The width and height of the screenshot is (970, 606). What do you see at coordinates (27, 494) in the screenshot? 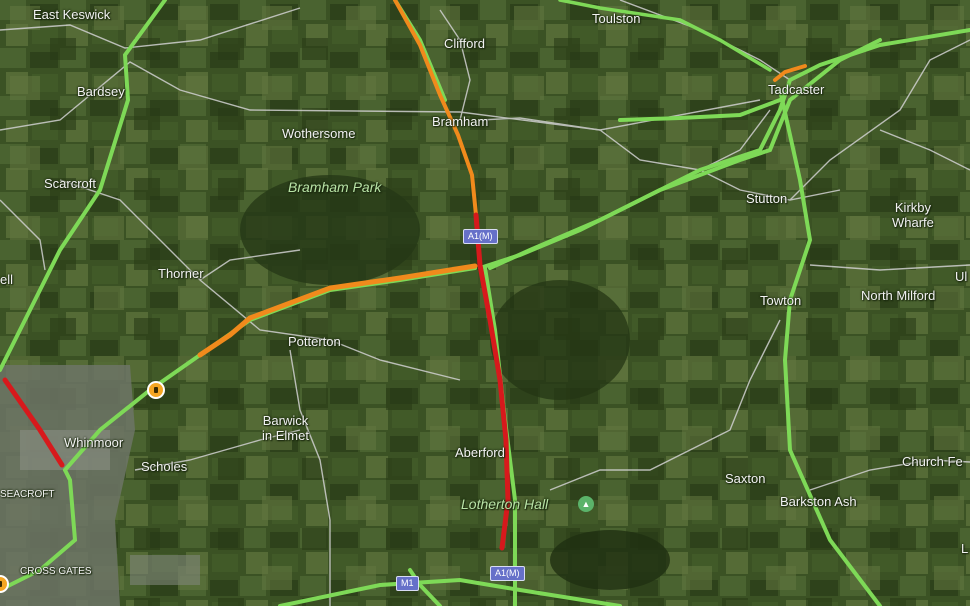
I see `label-seacroft: SEACROFT` at bounding box center [27, 494].